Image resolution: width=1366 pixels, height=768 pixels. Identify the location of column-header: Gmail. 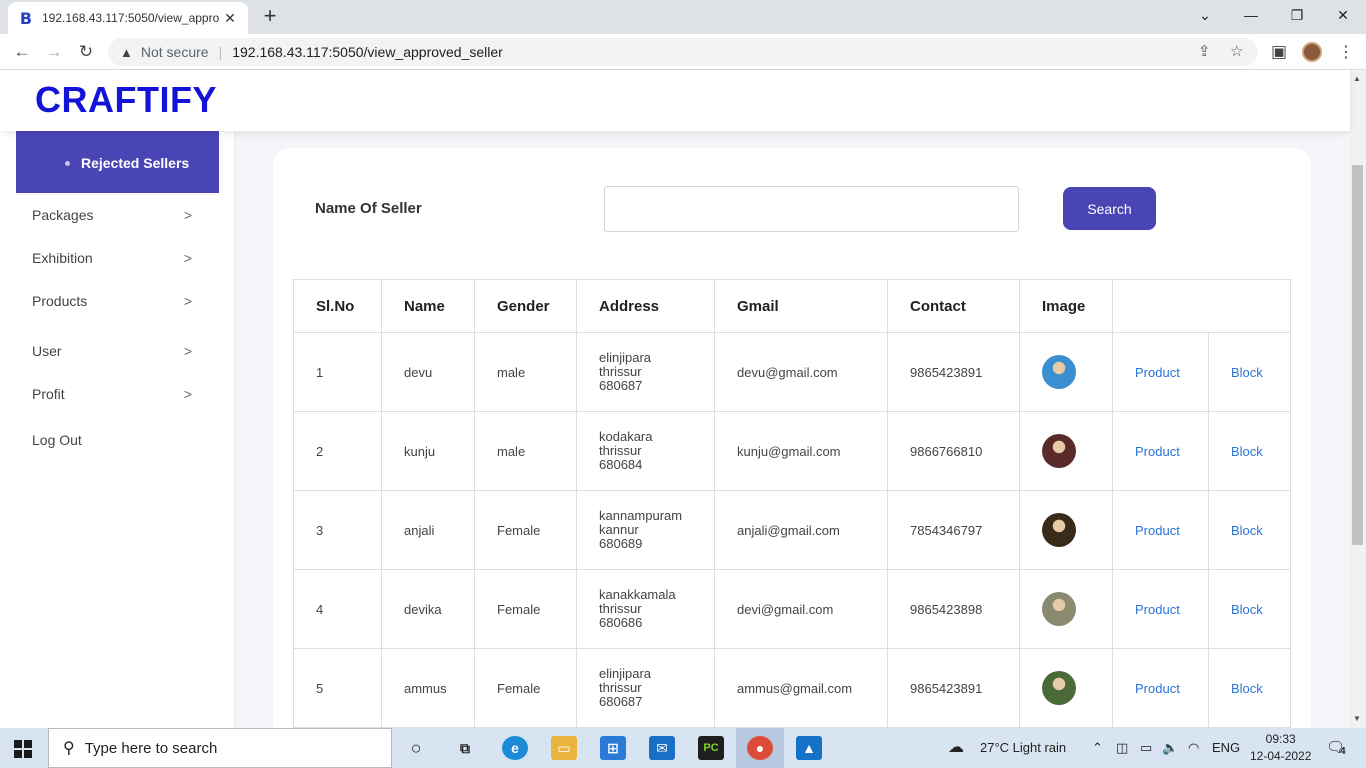
(801, 306).